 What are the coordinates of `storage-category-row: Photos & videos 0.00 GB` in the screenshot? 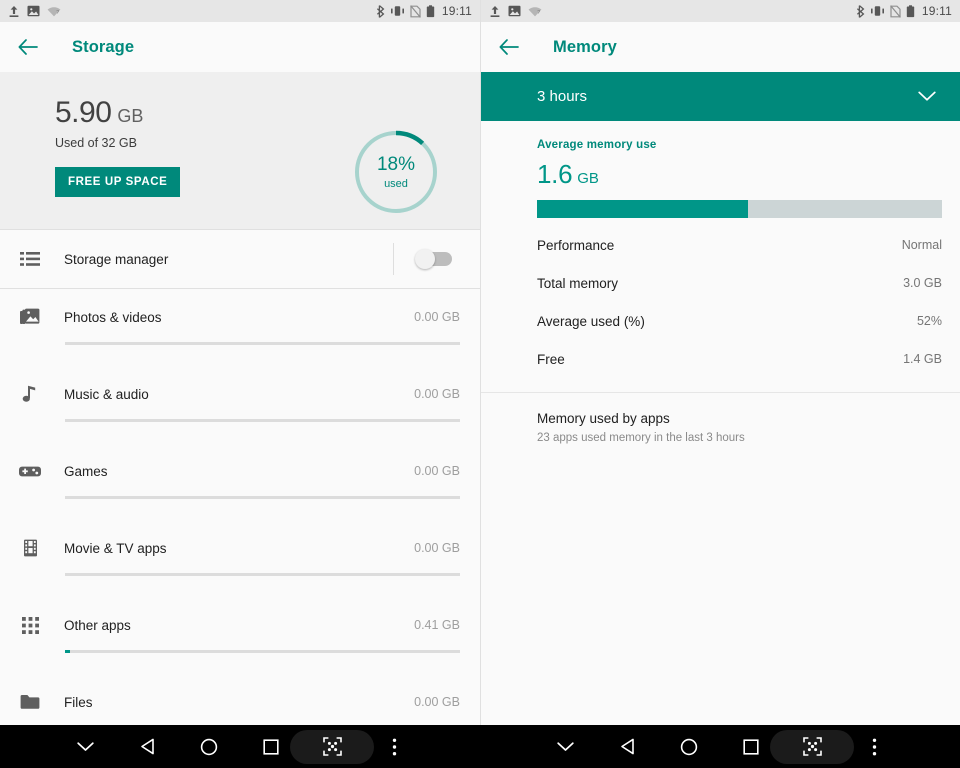 It's located at (240, 327).